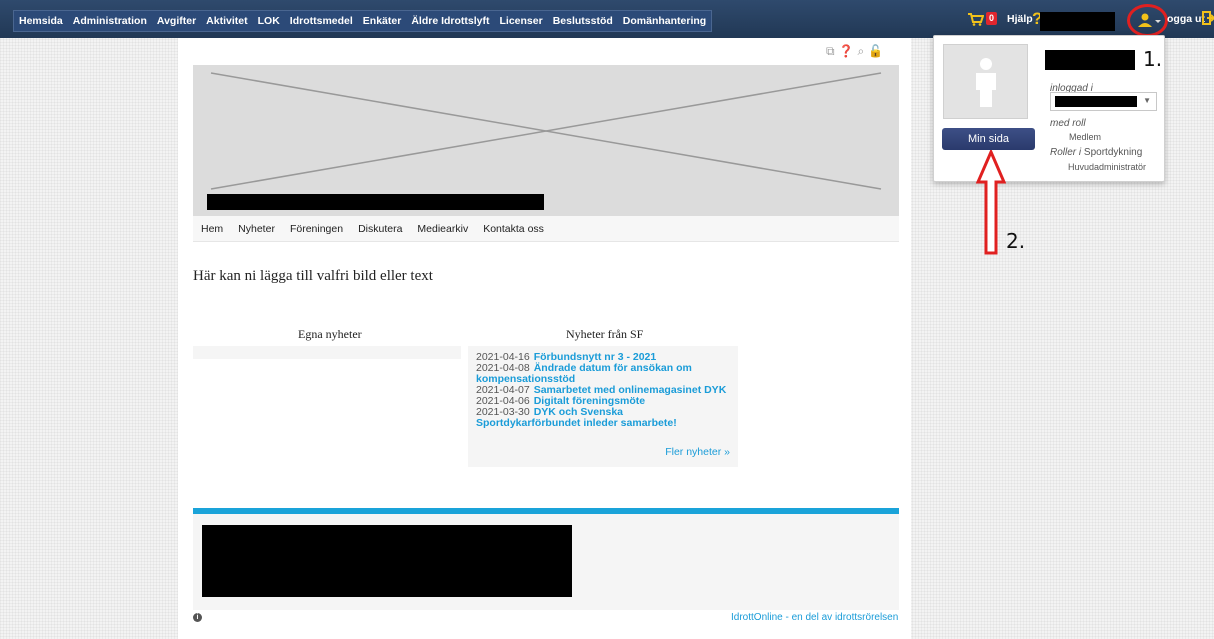 The image size is (1214, 639). Describe the element at coordinates (1147, 20) in the screenshot. I see `annotation-circle` at that location.